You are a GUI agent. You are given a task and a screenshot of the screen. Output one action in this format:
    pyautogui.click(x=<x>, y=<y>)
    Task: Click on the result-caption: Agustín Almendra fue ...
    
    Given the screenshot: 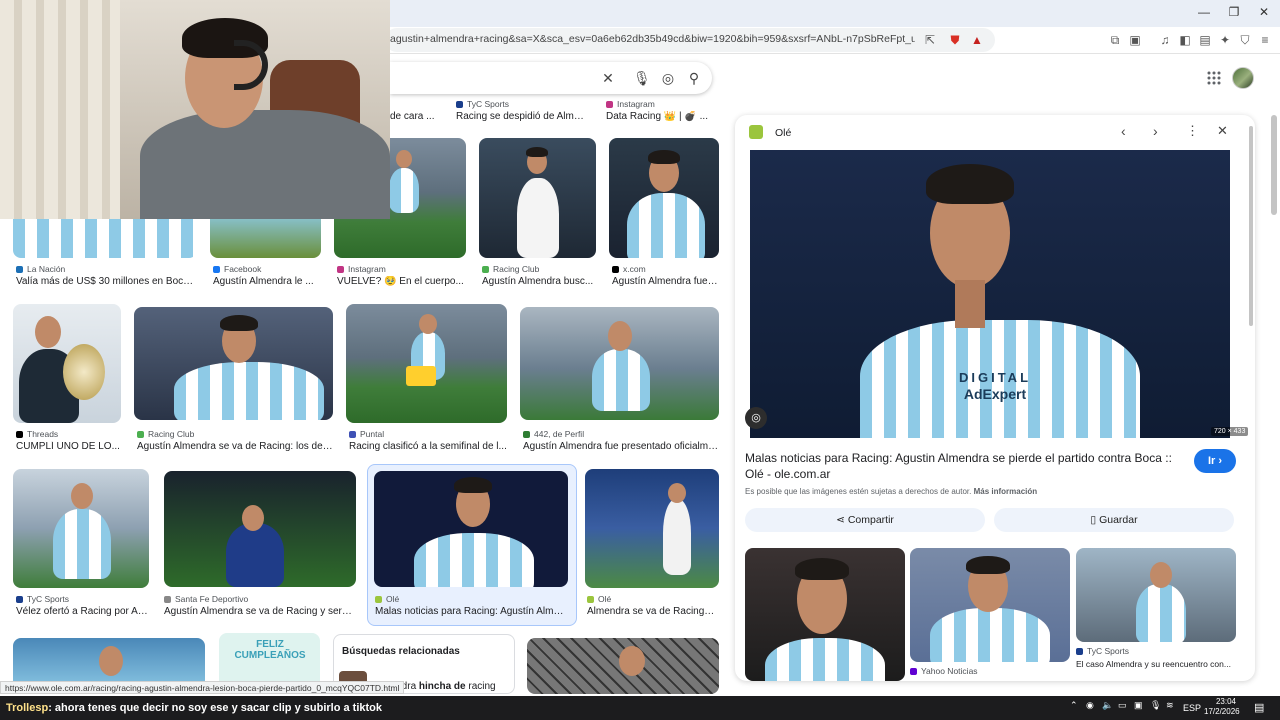 What is the action you would take?
    pyautogui.click(x=665, y=281)
    